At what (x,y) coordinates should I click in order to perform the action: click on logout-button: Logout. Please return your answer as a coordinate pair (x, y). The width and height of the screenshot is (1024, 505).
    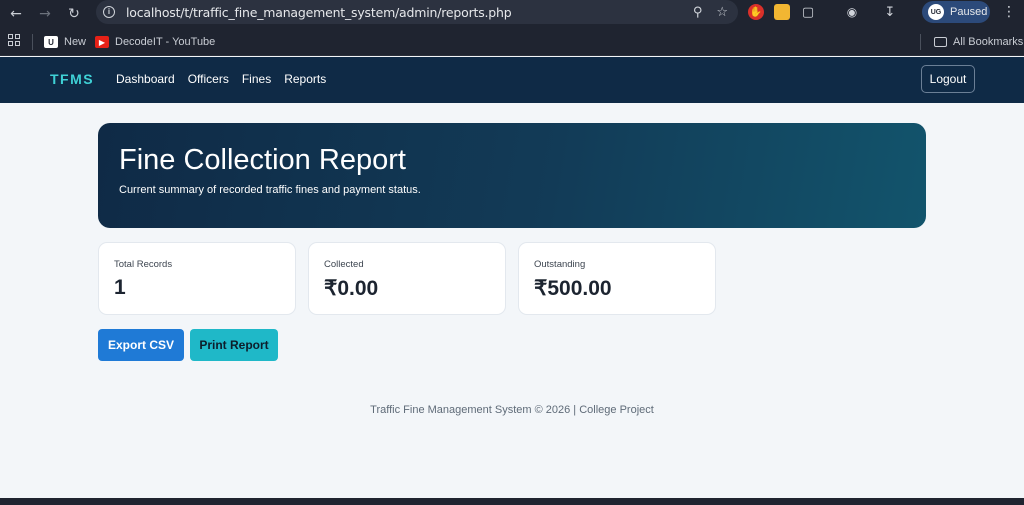
    Looking at the image, I should click on (948, 79).